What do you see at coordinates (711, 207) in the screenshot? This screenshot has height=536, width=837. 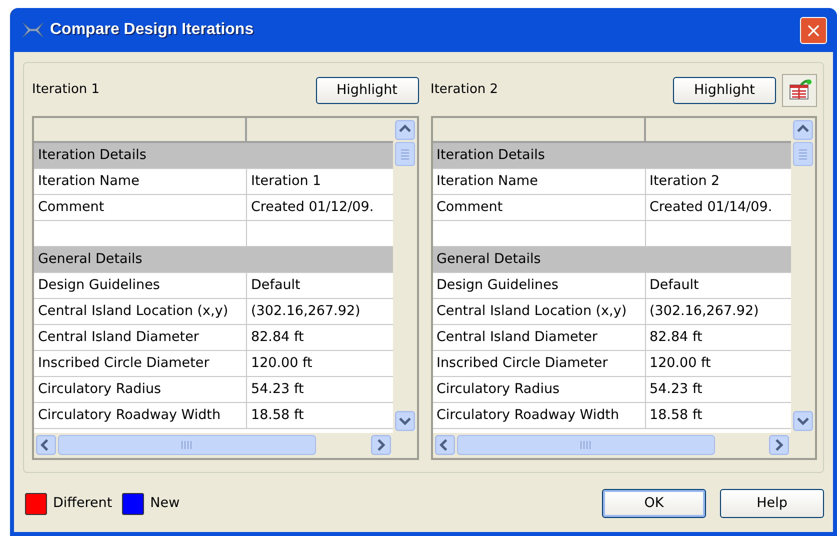 I see `property-value: Created 01/14/09.` at bounding box center [711, 207].